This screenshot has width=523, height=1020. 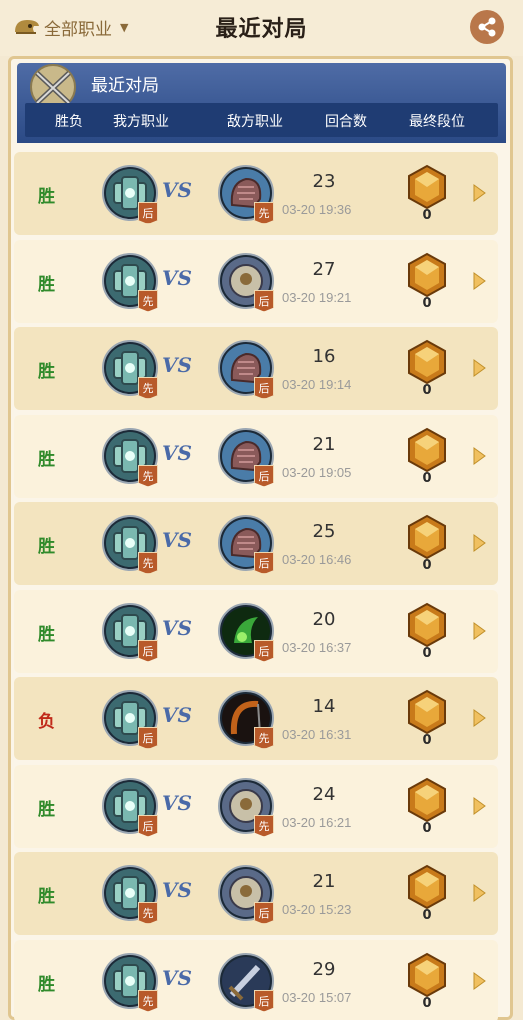 I want to click on match-time: 03-20 15:23, so click(x=317, y=909).